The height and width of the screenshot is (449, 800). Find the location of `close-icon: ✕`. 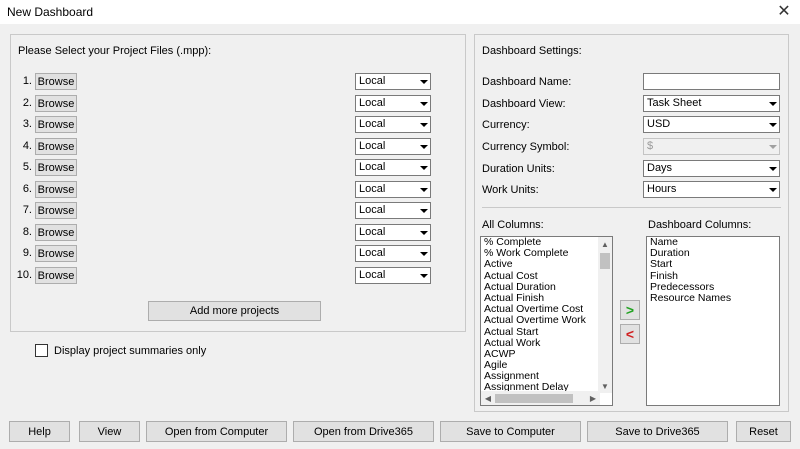

close-icon: ✕ is located at coordinates (784, 12).